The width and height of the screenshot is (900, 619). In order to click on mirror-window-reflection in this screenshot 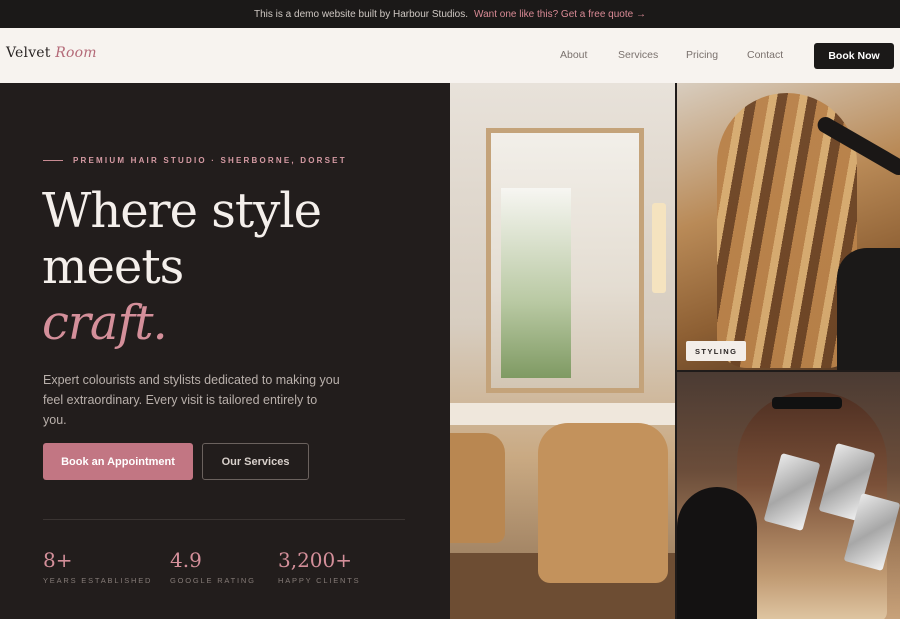, I will do `click(536, 283)`.